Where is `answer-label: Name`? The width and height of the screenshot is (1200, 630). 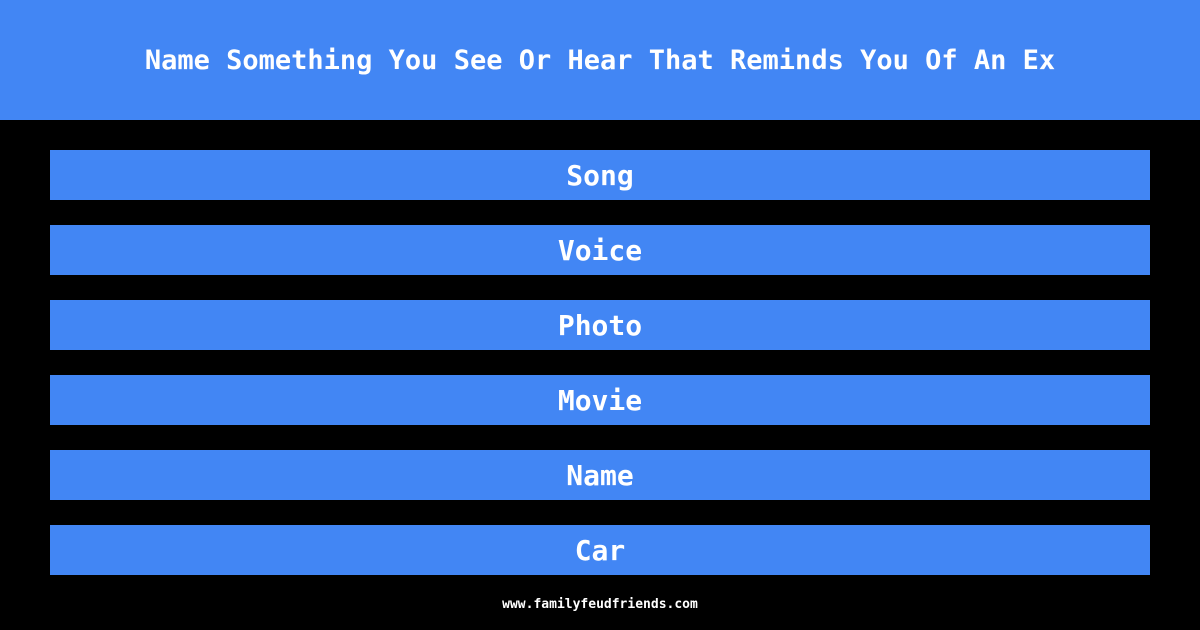 answer-label: Name is located at coordinates (600, 475).